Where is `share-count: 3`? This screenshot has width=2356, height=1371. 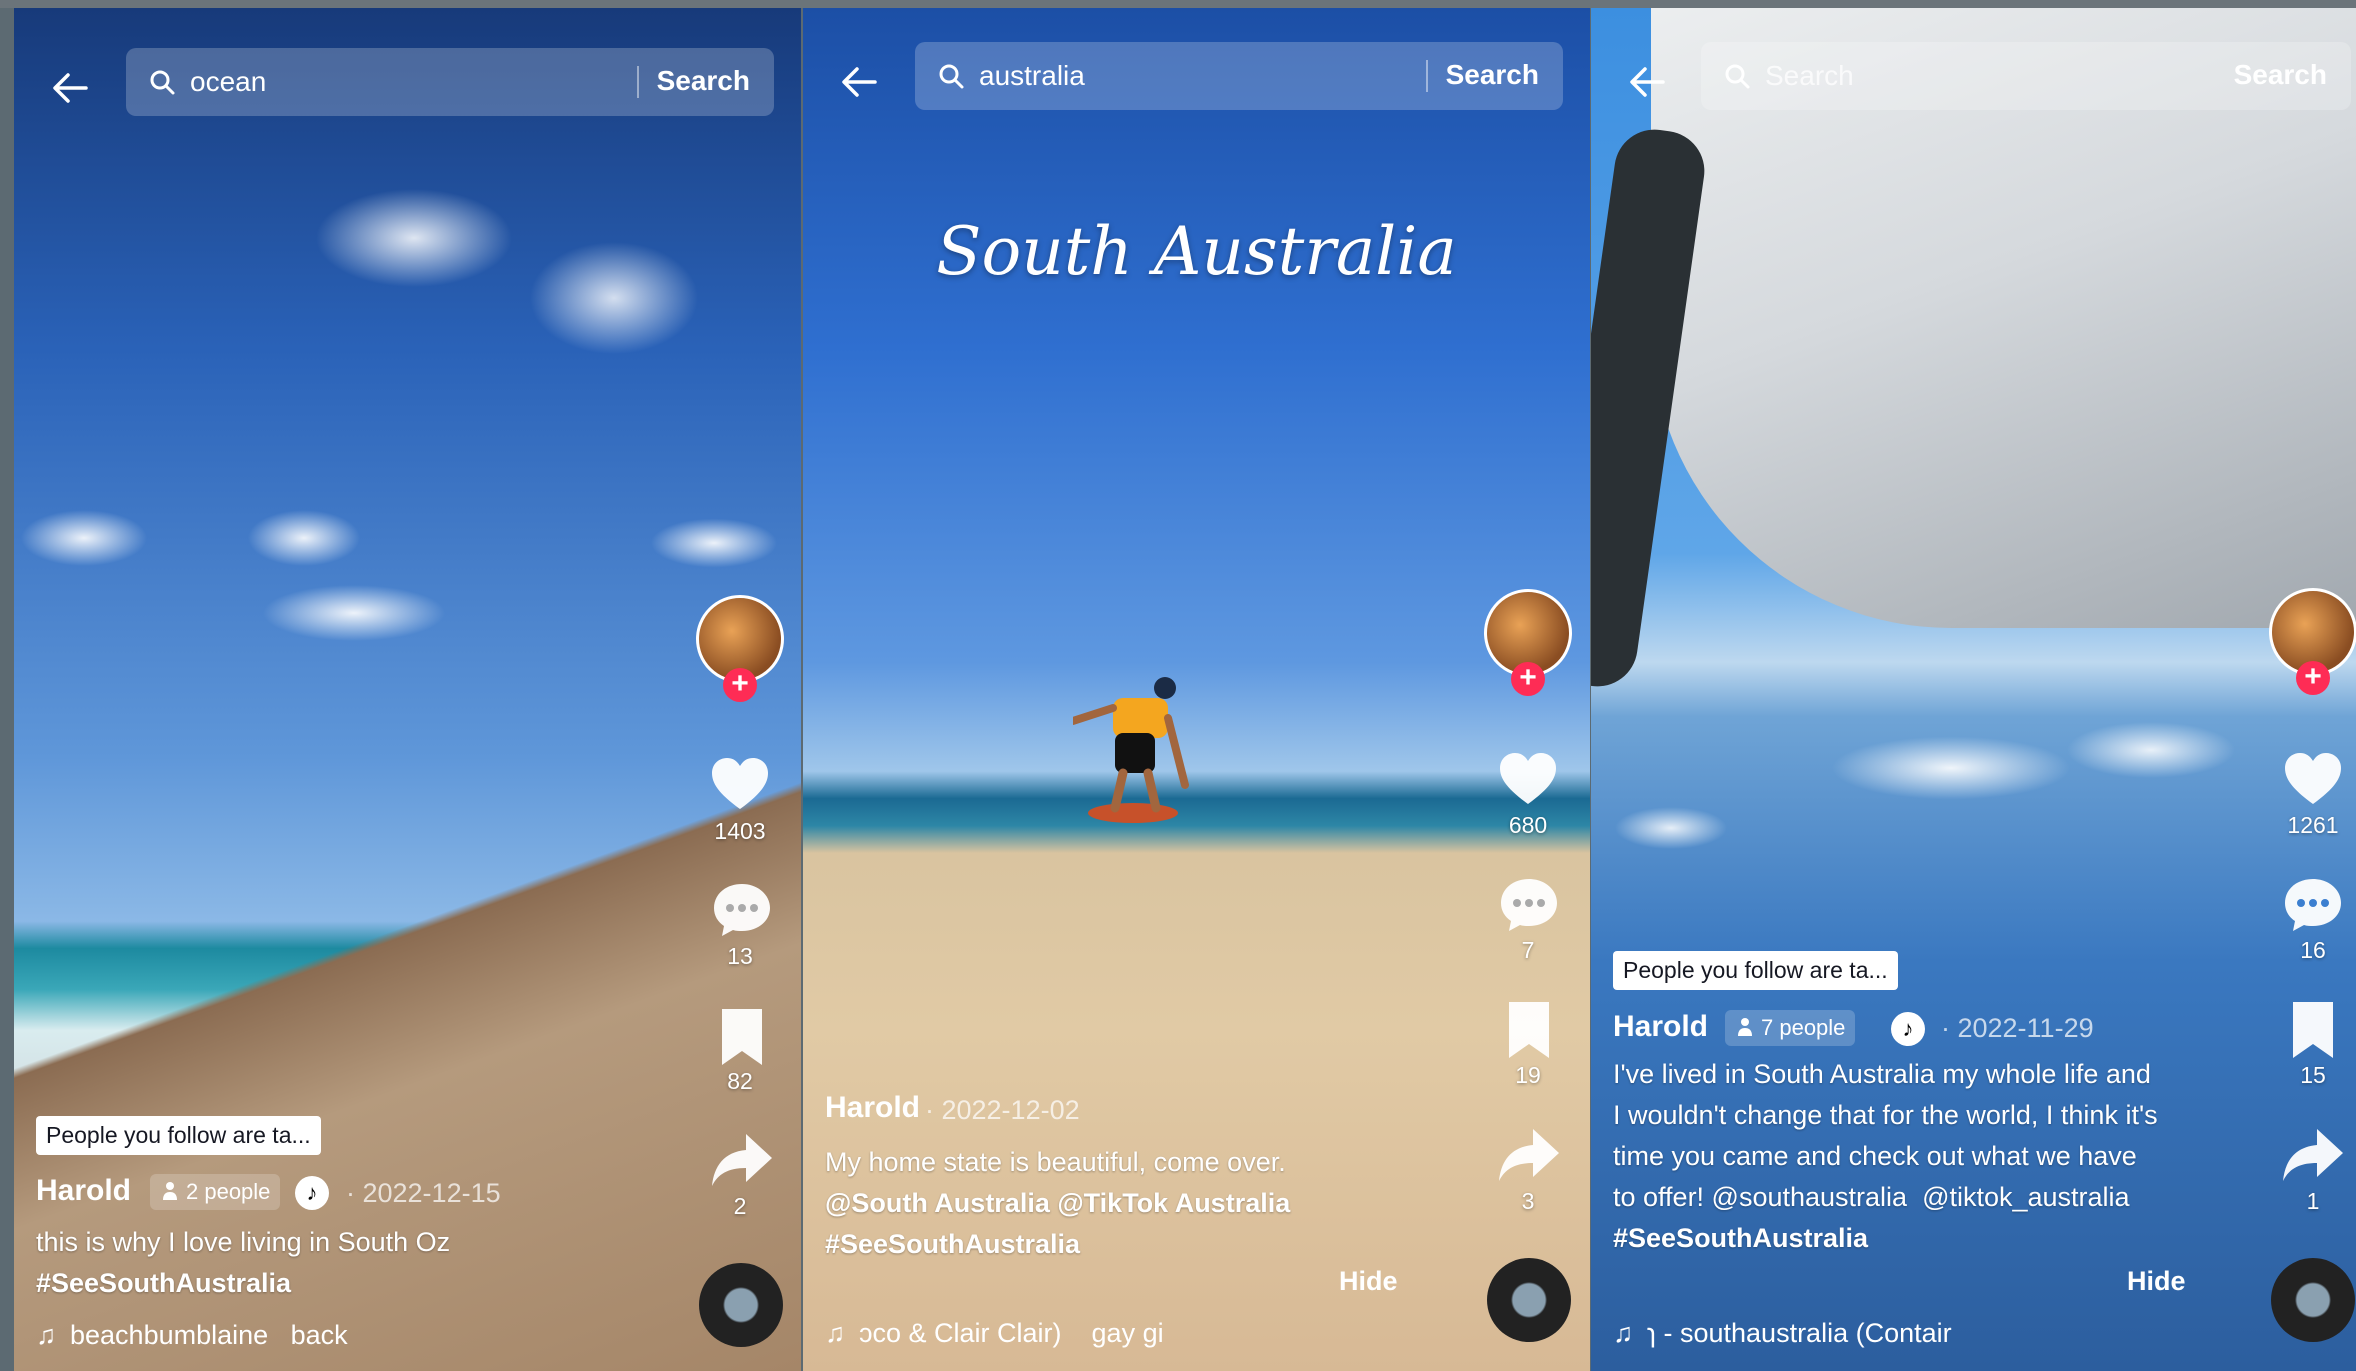 share-count: 3 is located at coordinates (1528, 1201).